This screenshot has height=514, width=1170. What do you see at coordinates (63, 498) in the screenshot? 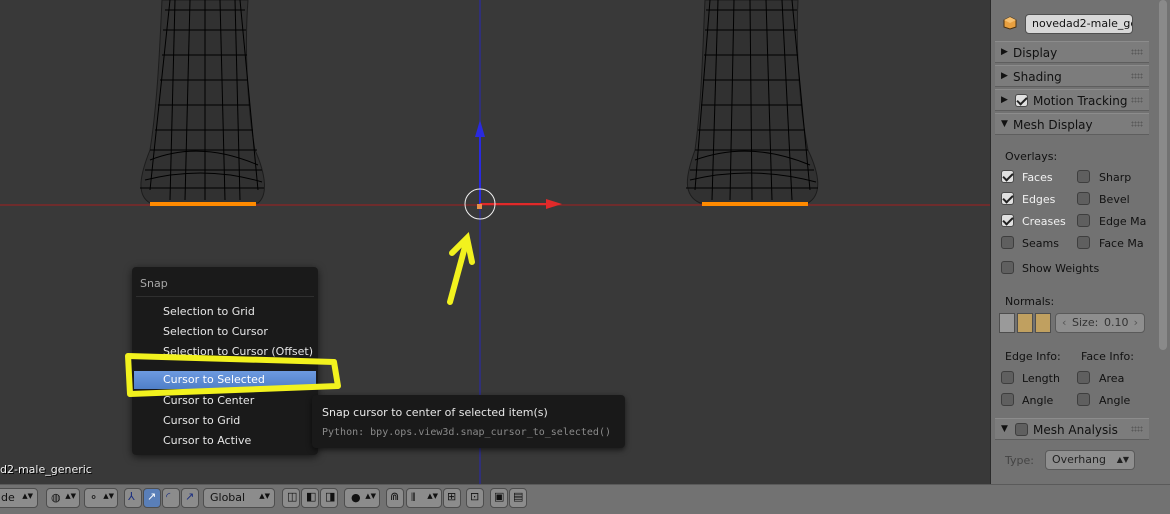
I see `viewport-shading-selector: ◍ ▲▼` at bounding box center [63, 498].